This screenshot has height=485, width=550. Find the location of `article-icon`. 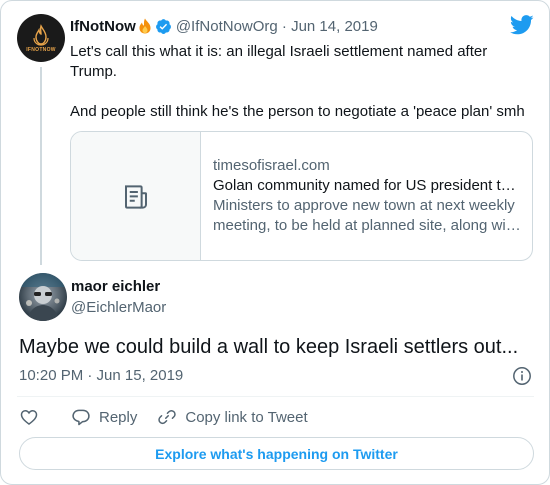

article-icon is located at coordinates (135, 197).